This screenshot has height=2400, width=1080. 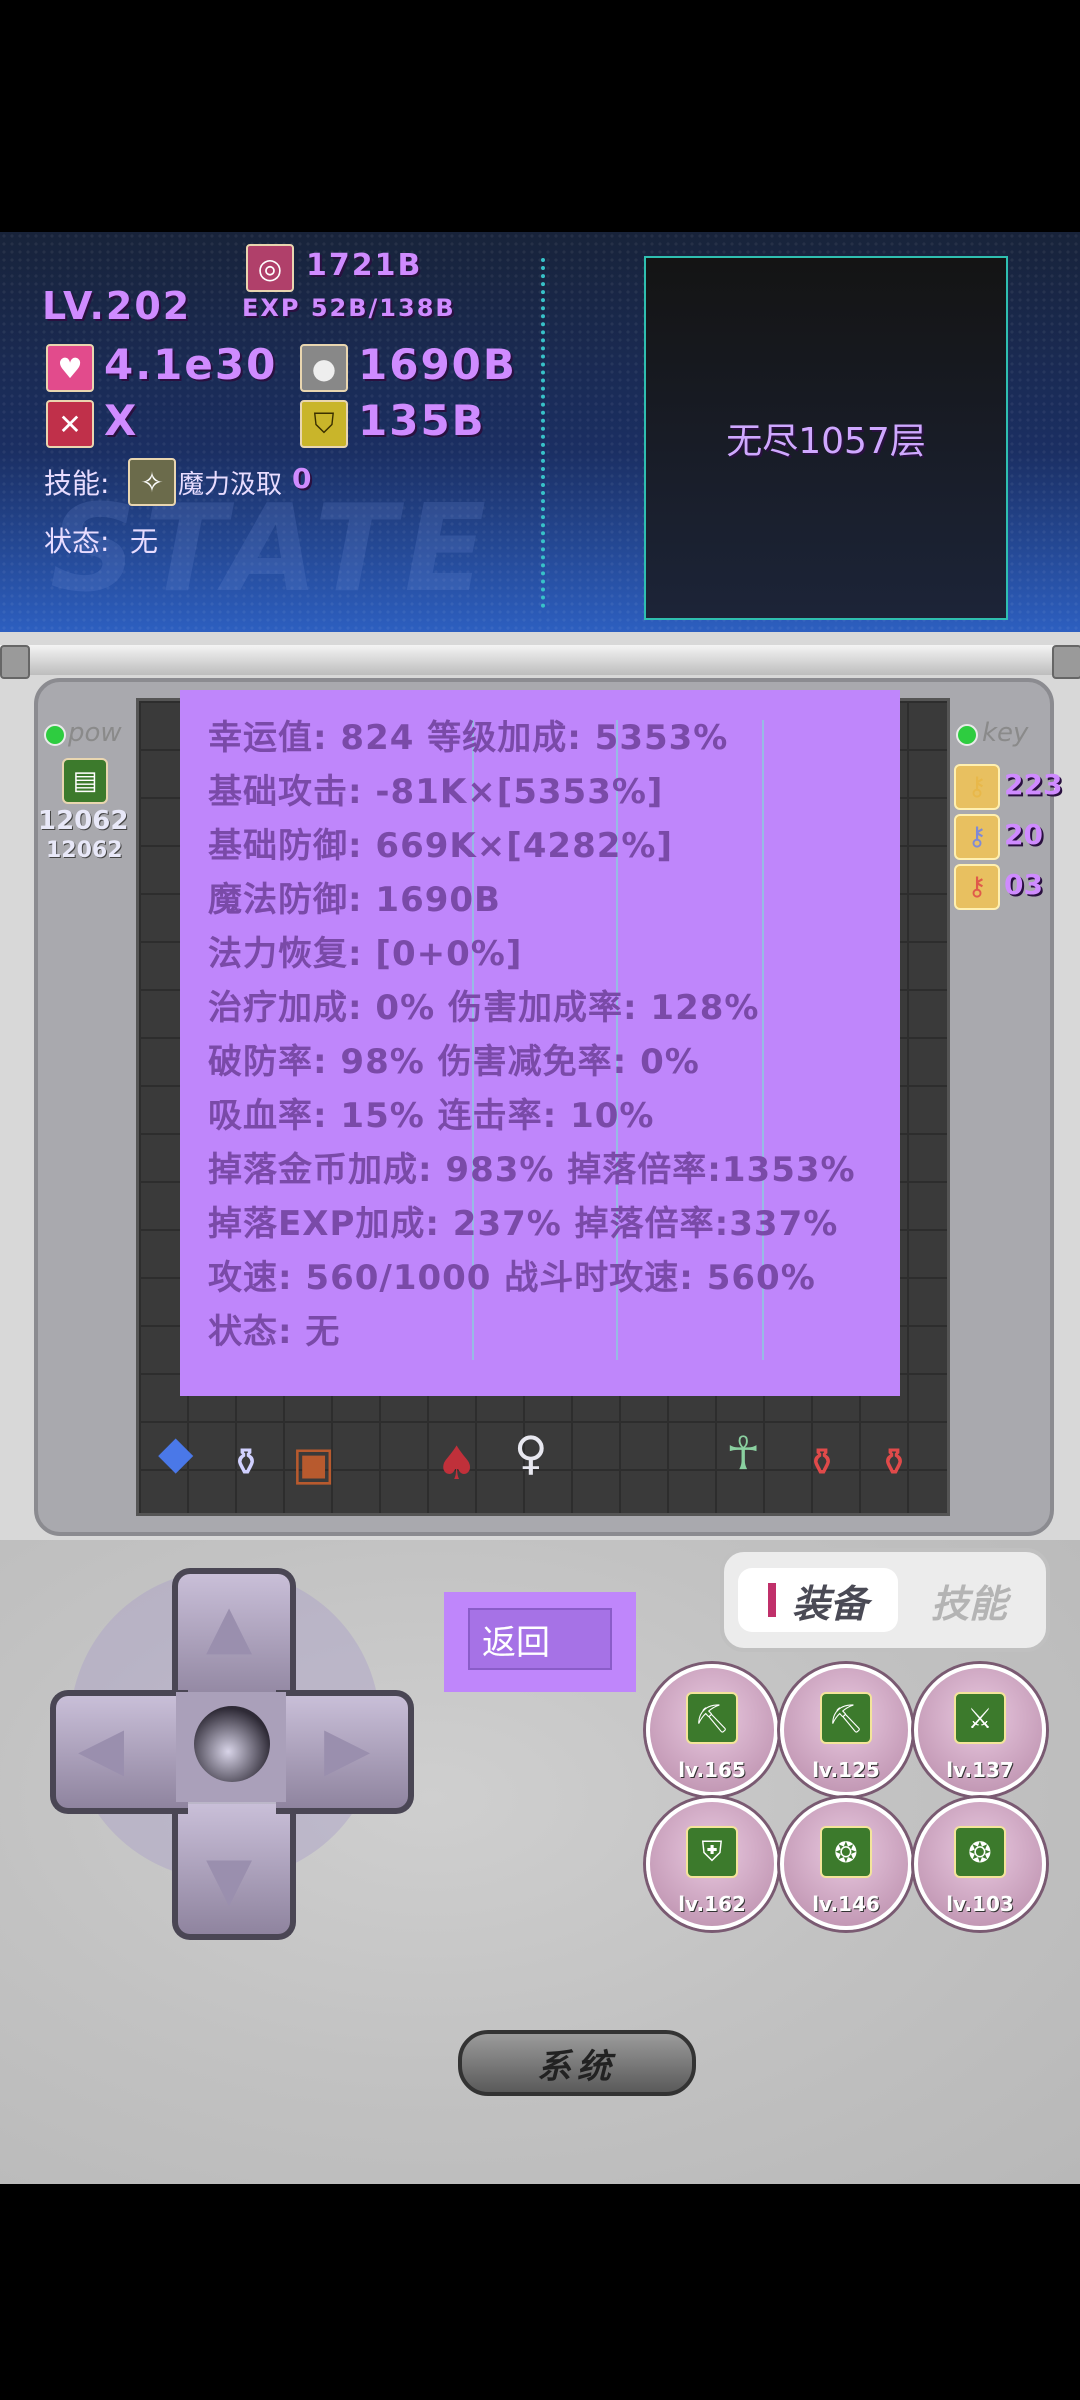 What do you see at coordinates (347, 1749) in the screenshot?
I see `arrow-right-icon: ▶` at bounding box center [347, 1749].